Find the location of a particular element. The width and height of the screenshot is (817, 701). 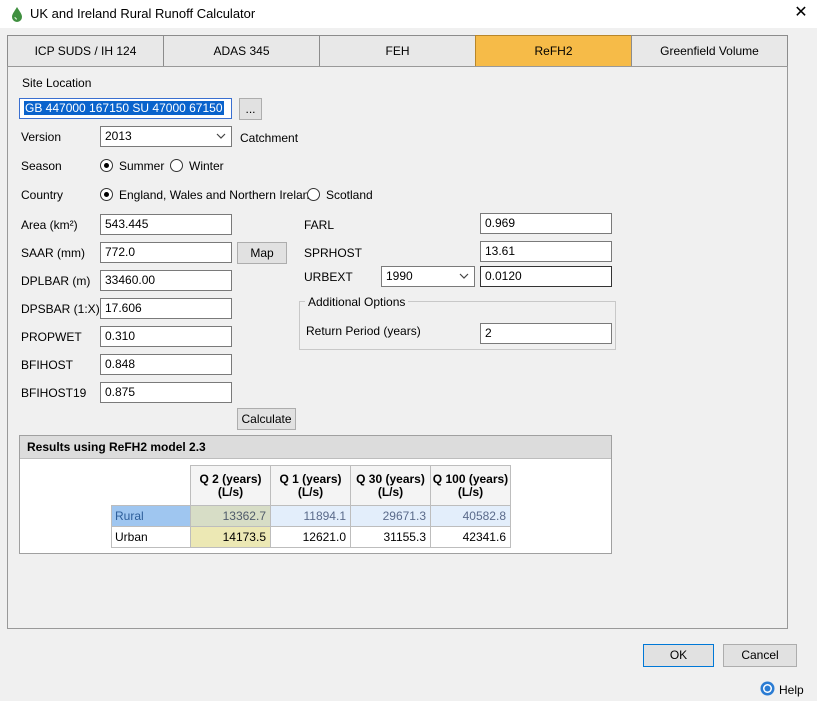

results-title: Results using ReFH2 model 2.3 is located at coordinates (315, 447).